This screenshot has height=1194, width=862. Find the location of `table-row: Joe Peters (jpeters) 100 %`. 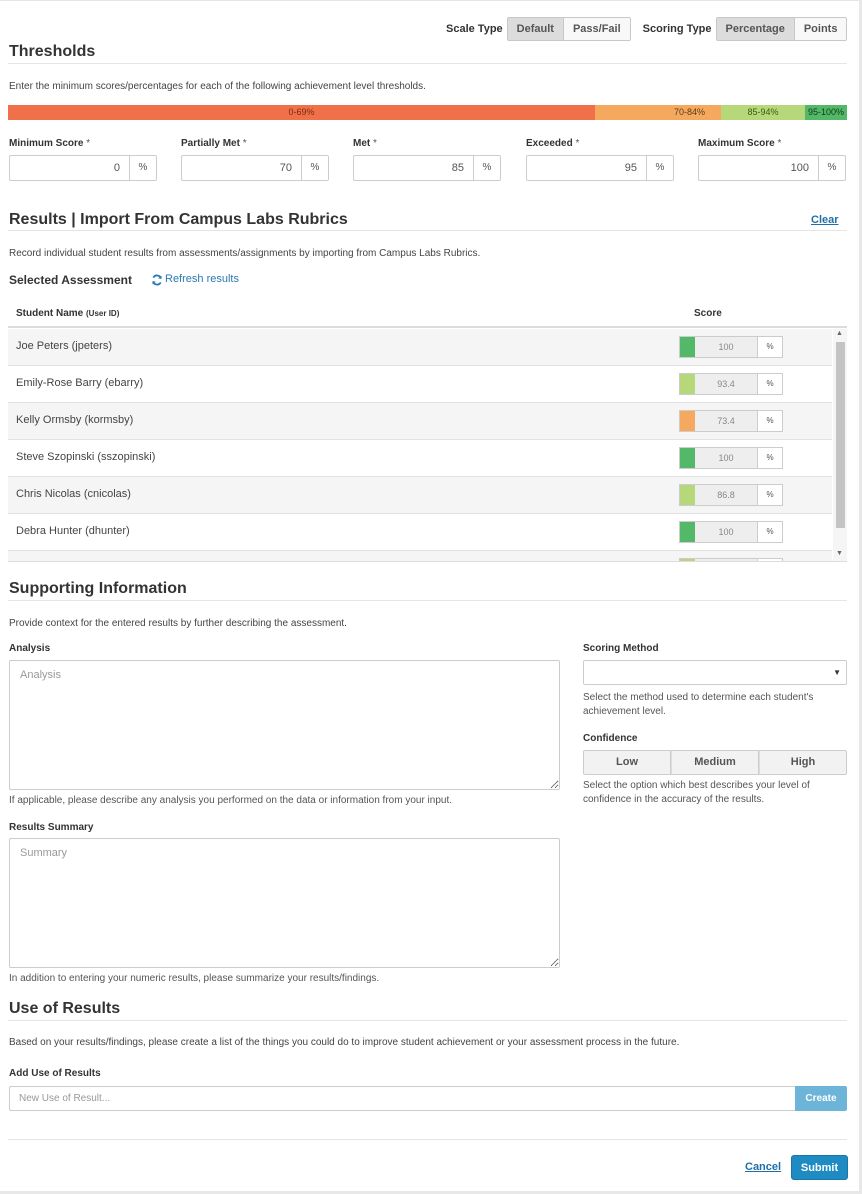

table-row: Joe Peters (jpeters) 100 % is located at coordinates (420, 347).